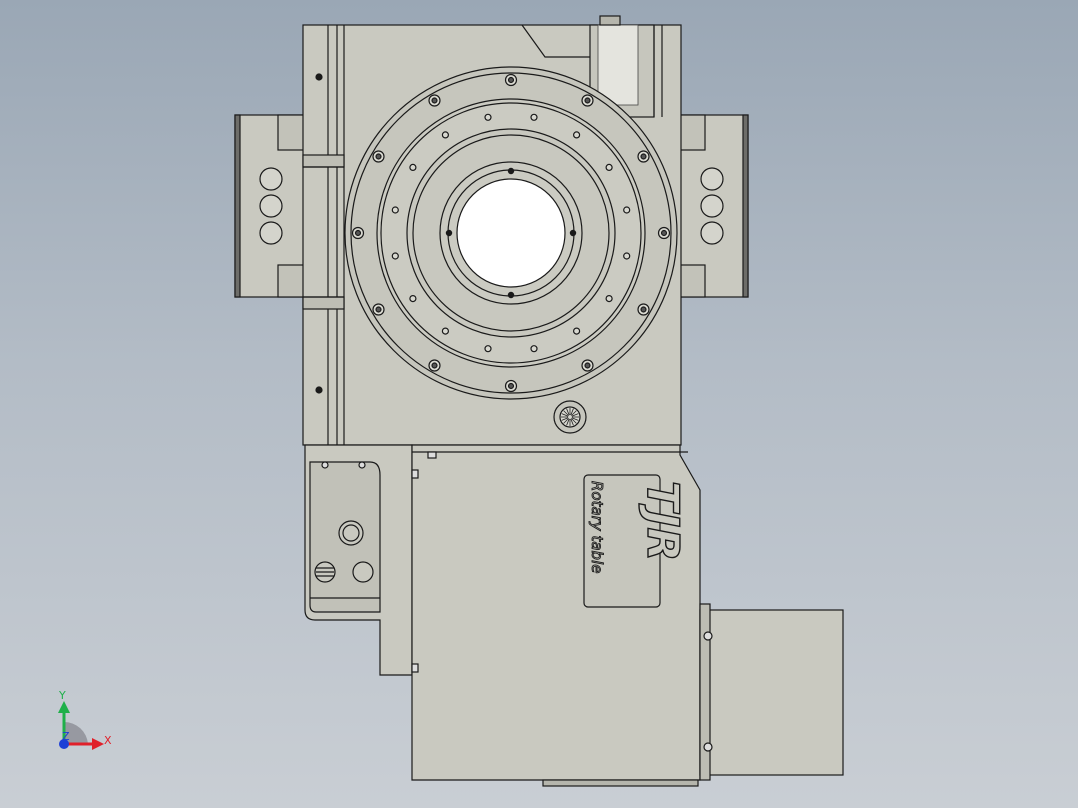  What do you see at coordinates (662, 521) in the screenshot?
I see `brand-logo: TJR` at bounding box center [662, 521].